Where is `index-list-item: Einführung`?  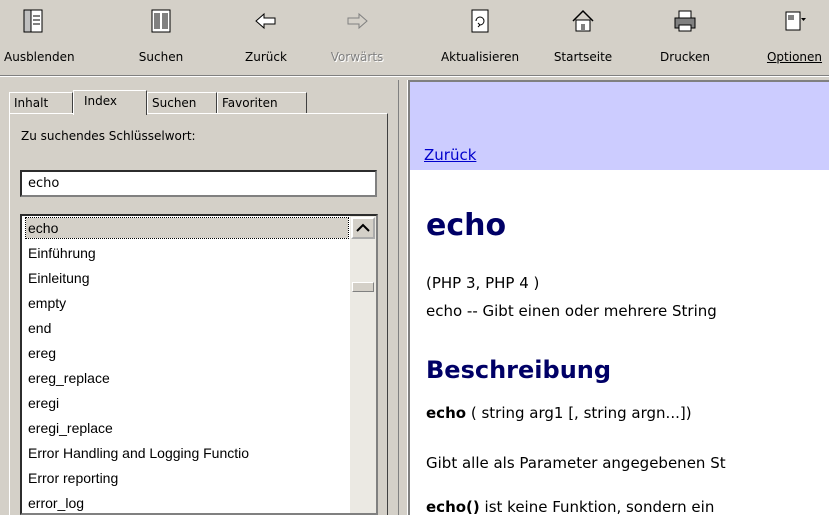 index-list-item: Einführung is located at coordinates (61, 253).